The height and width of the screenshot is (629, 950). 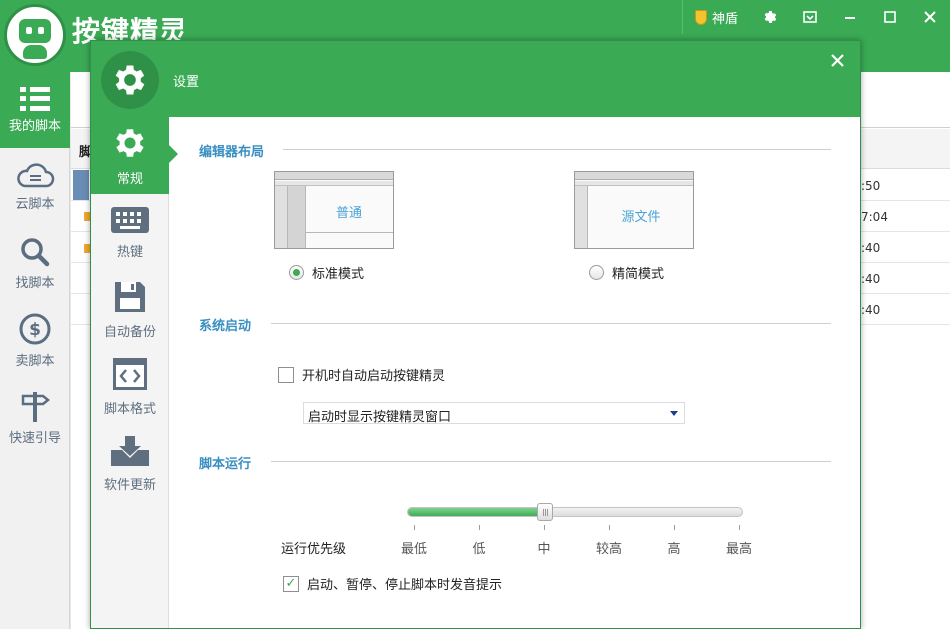 What do you see at coordinates (414, 547) in the screenshot?
I see `priority-level-label: 最低` at bounding box center [414, 547].